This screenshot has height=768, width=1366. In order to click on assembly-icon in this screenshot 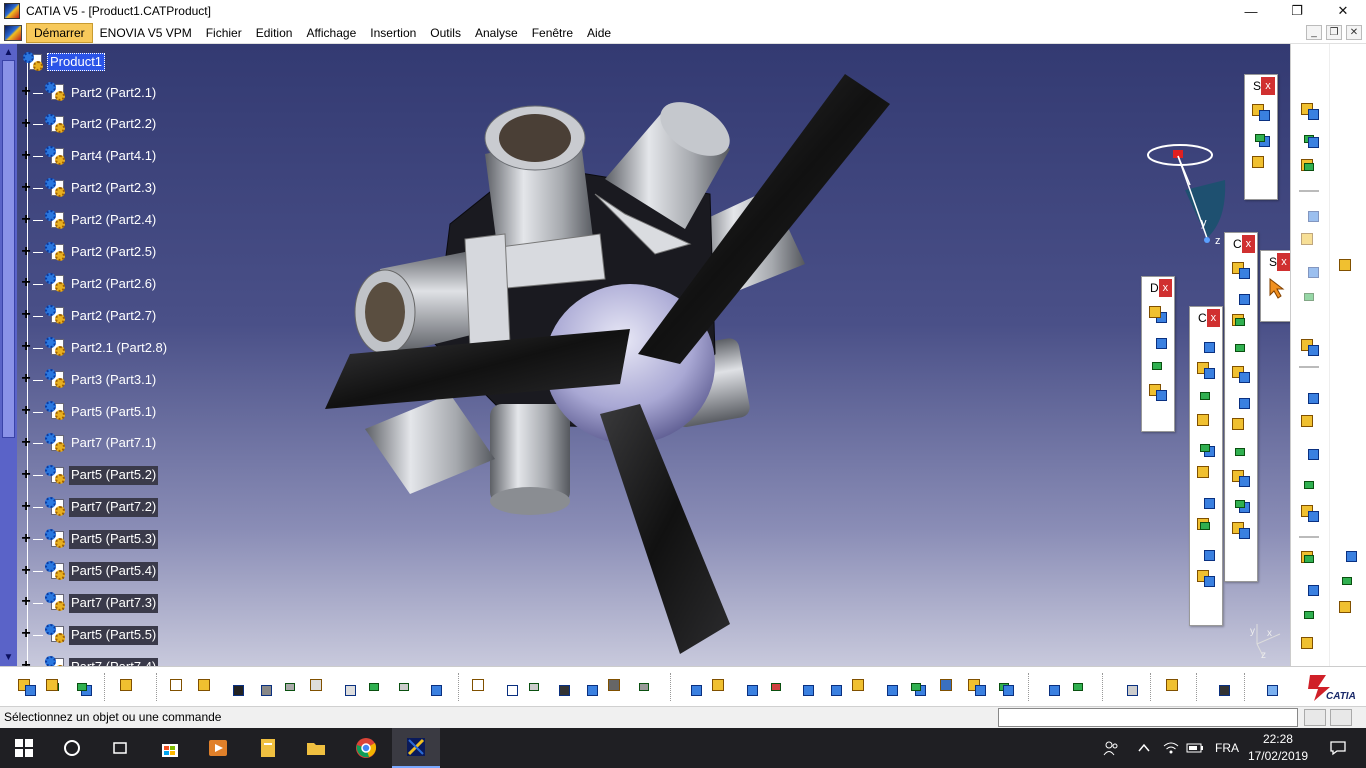, I will do `click(1310, 111)`.